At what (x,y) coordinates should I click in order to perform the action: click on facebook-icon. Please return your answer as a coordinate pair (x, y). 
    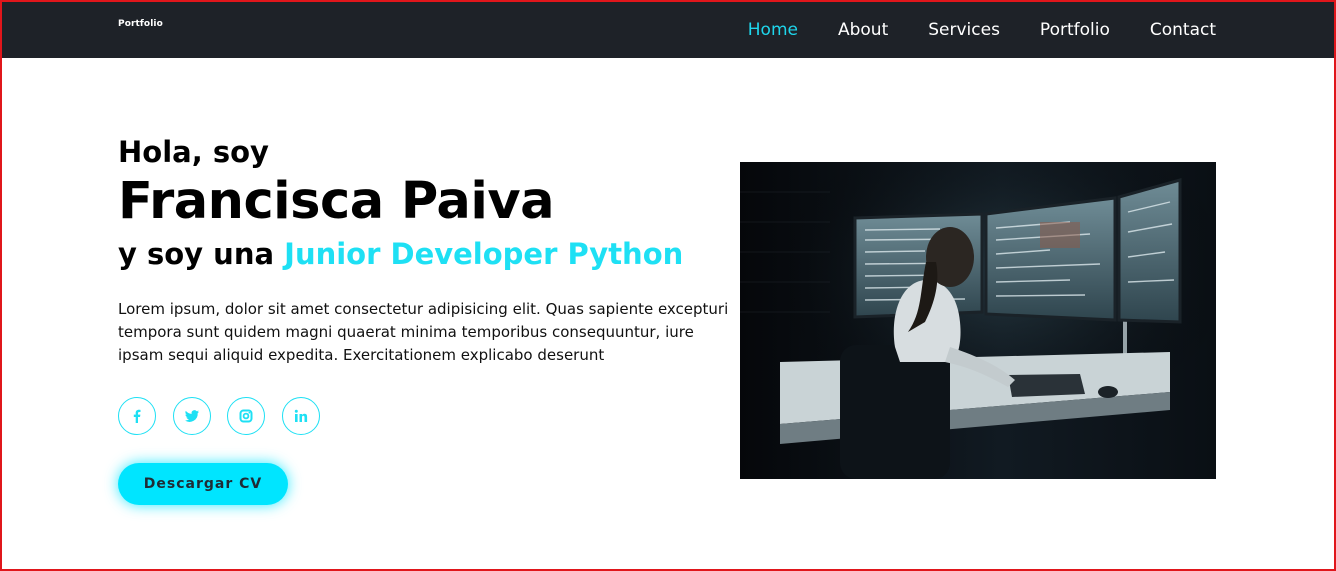
    Looking at the image, I should click on (137, 416).